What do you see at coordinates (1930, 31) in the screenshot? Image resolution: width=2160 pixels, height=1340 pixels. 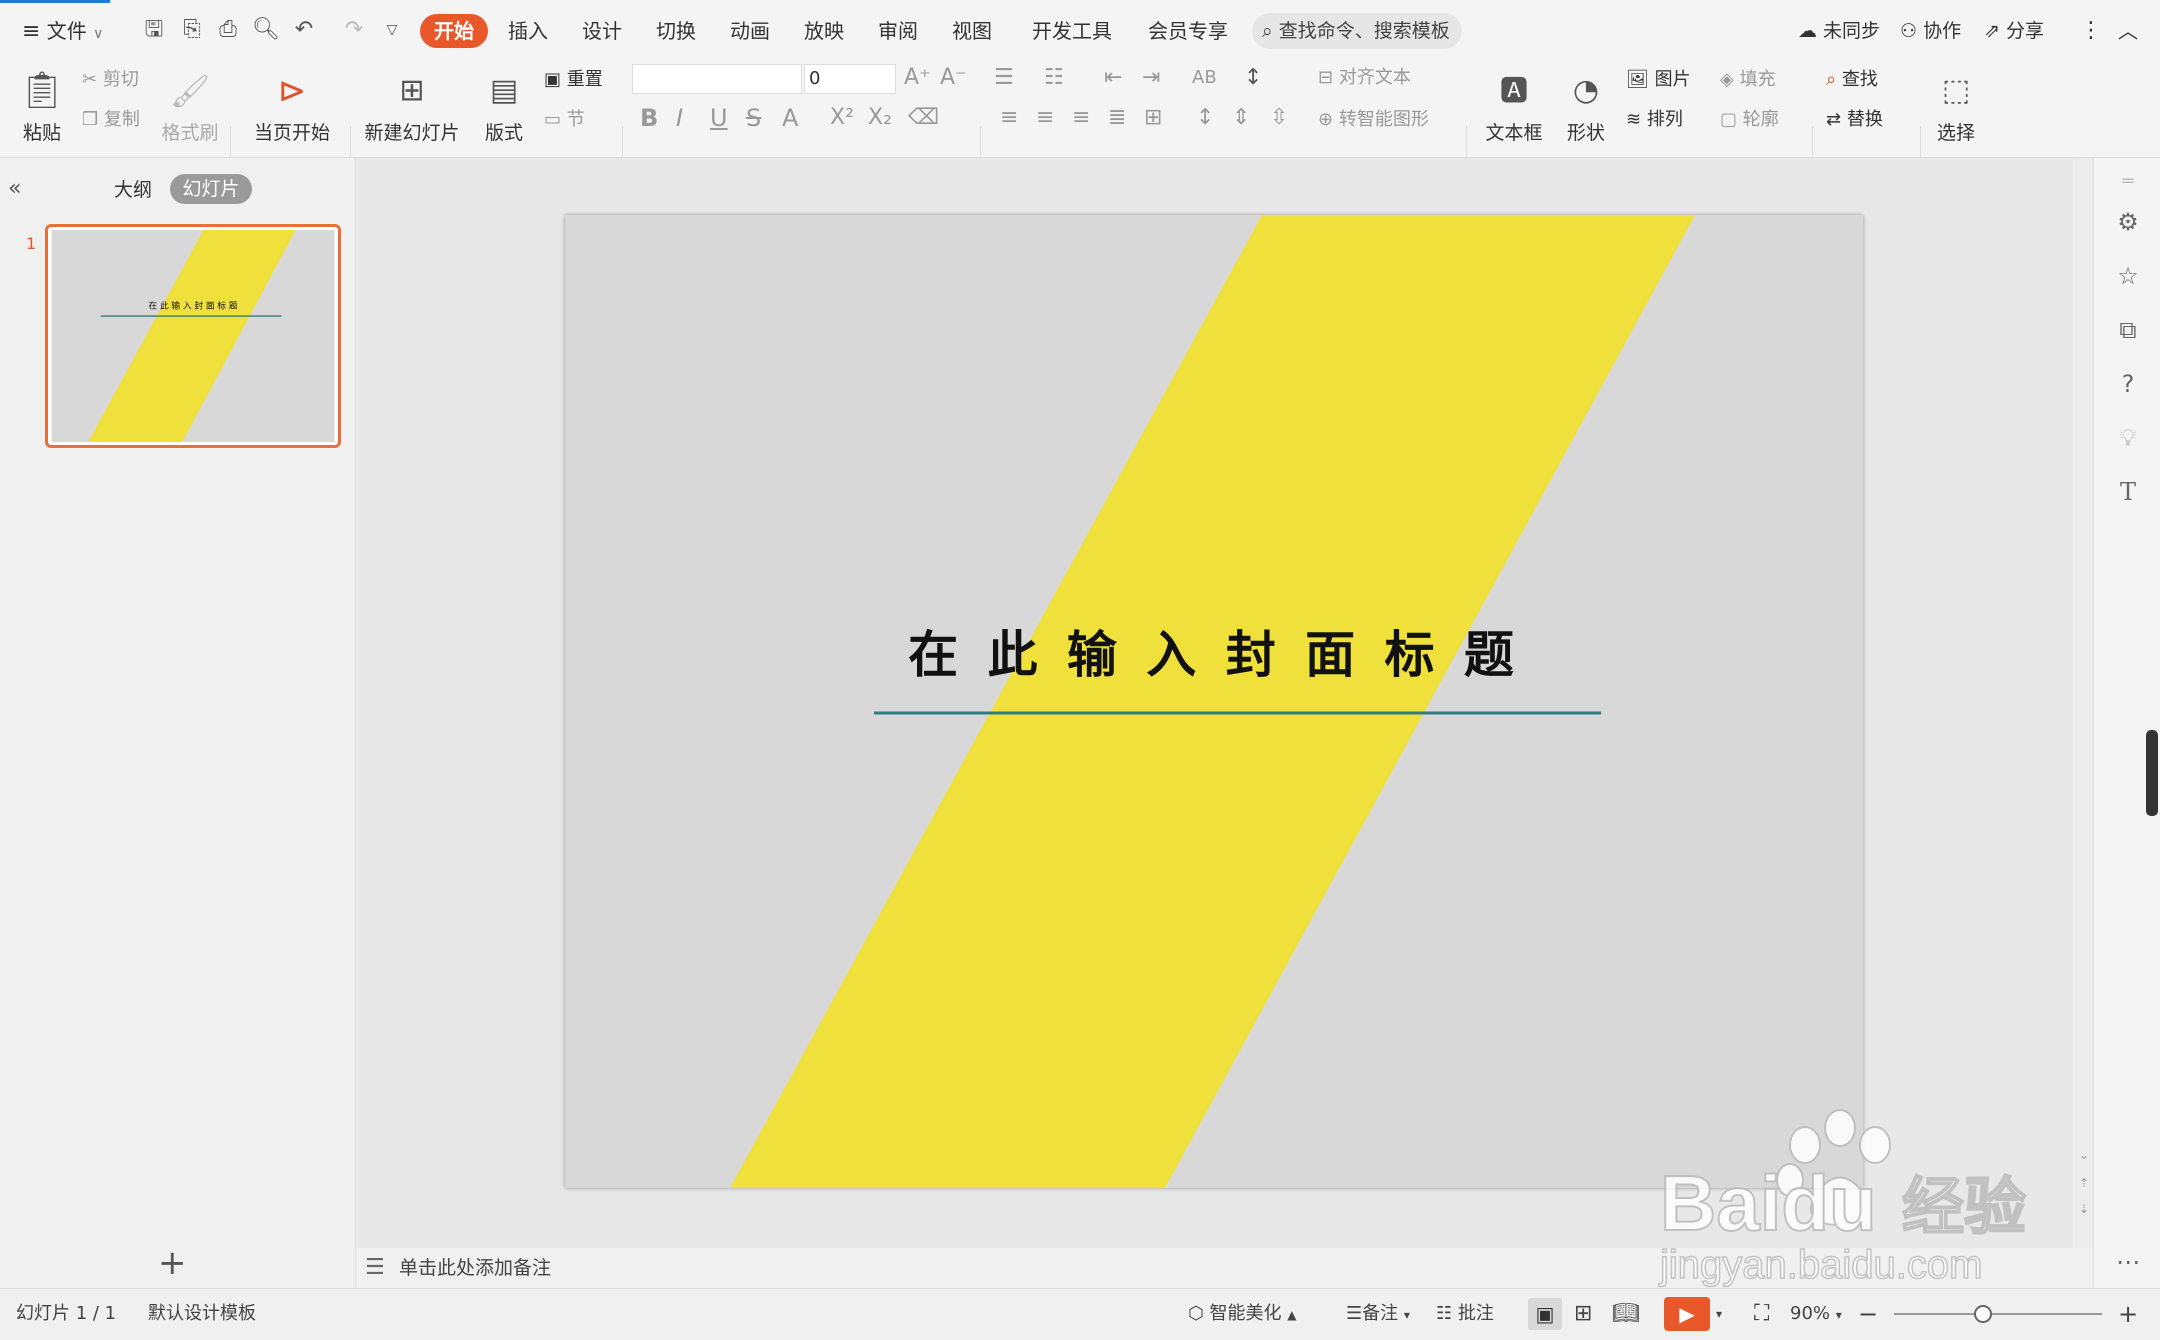 I see `collaborate-button: ⚇ 协作` at bounding box center [1930, 31].